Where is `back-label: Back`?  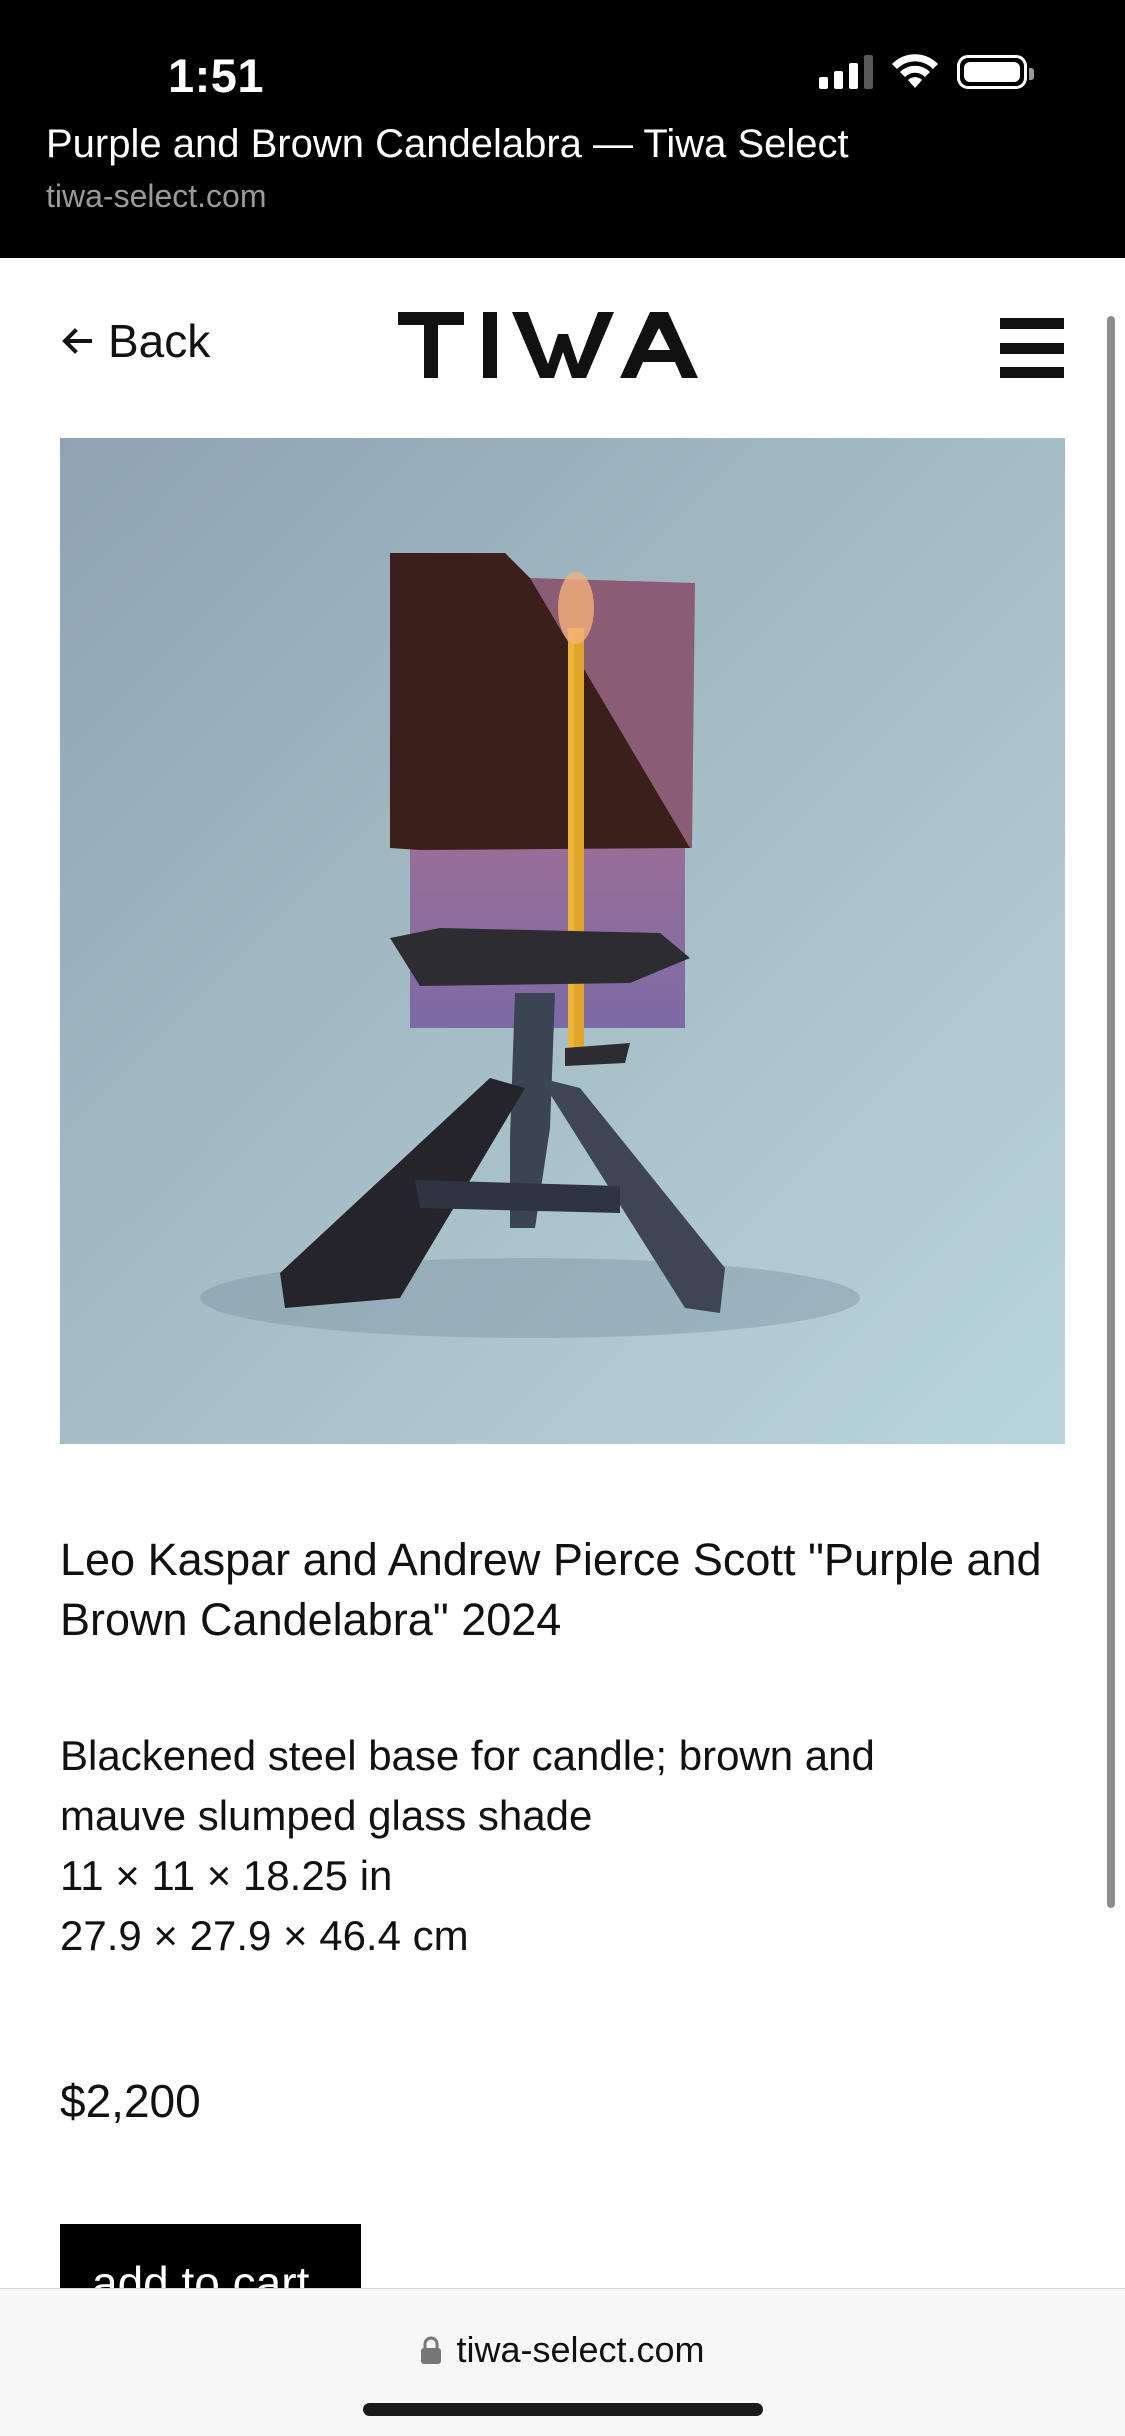 back-label: Back is located at coordinates (159, 341).